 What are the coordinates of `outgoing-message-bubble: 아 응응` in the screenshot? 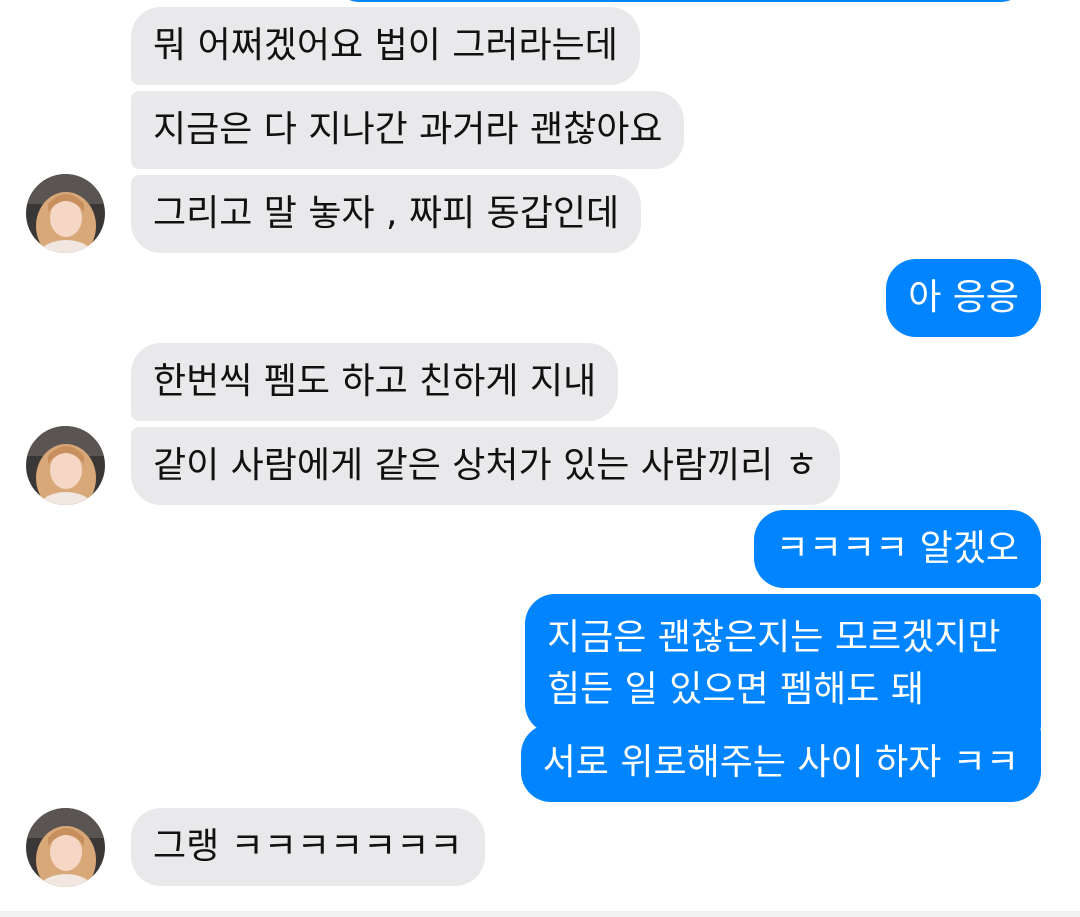 It's located at (963, 298).